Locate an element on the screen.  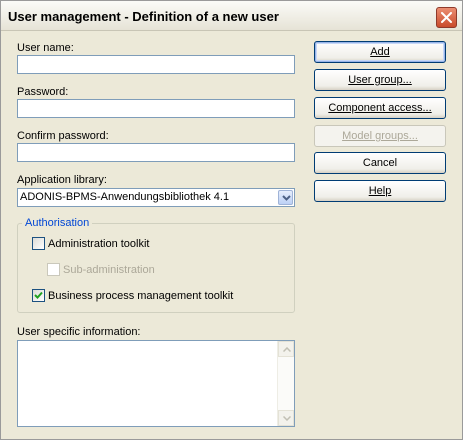
cancel-button: Cancel is located at coordinates (380, 163).